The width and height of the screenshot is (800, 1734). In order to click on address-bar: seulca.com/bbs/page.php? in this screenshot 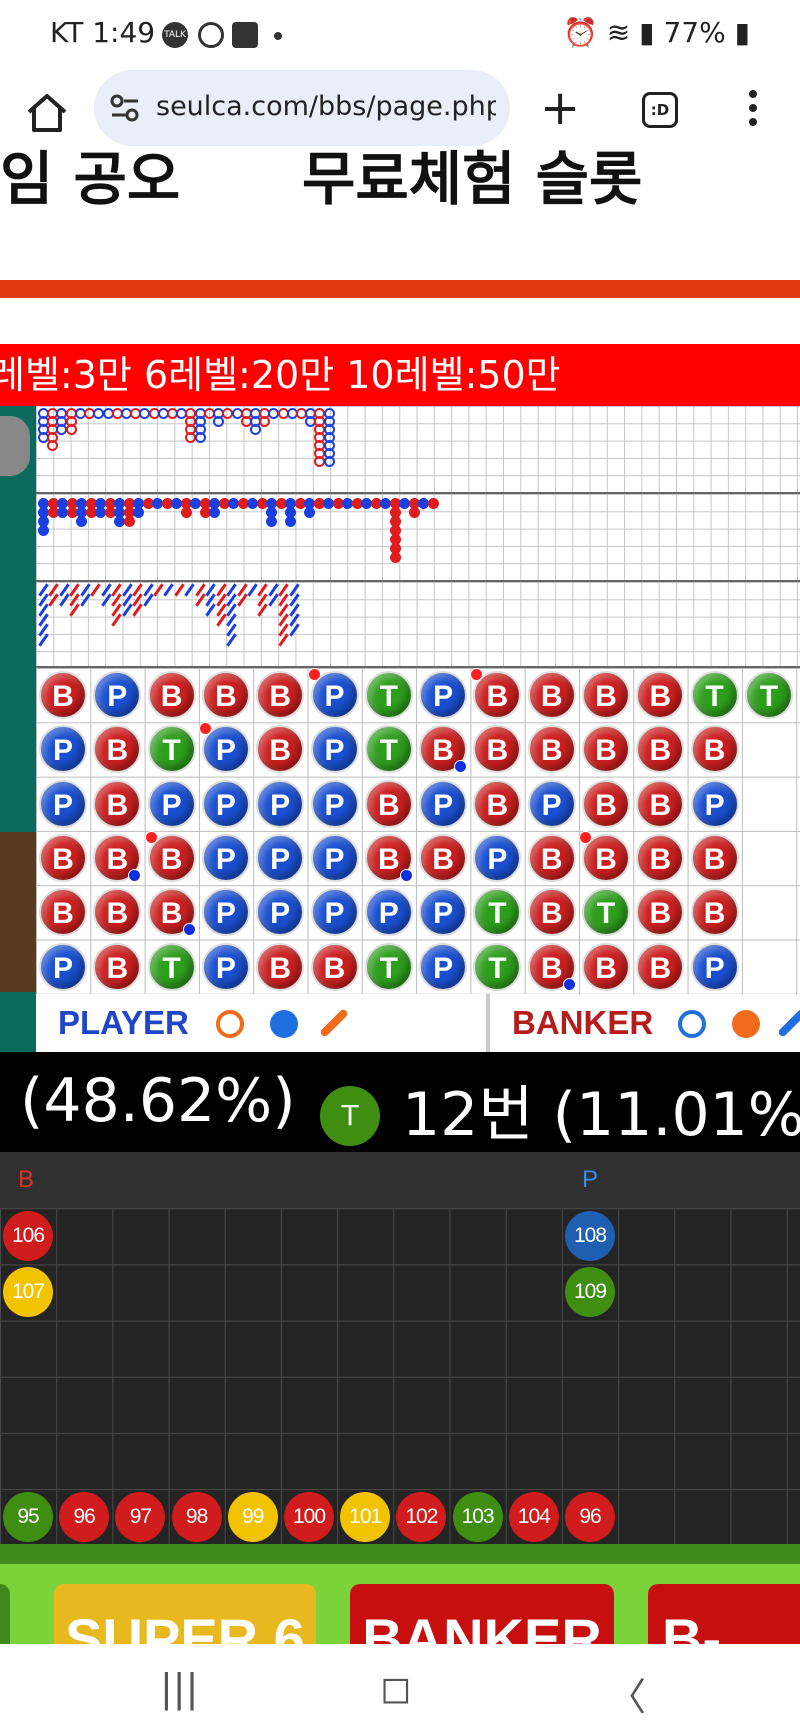, I will do `click(302, 108)`.